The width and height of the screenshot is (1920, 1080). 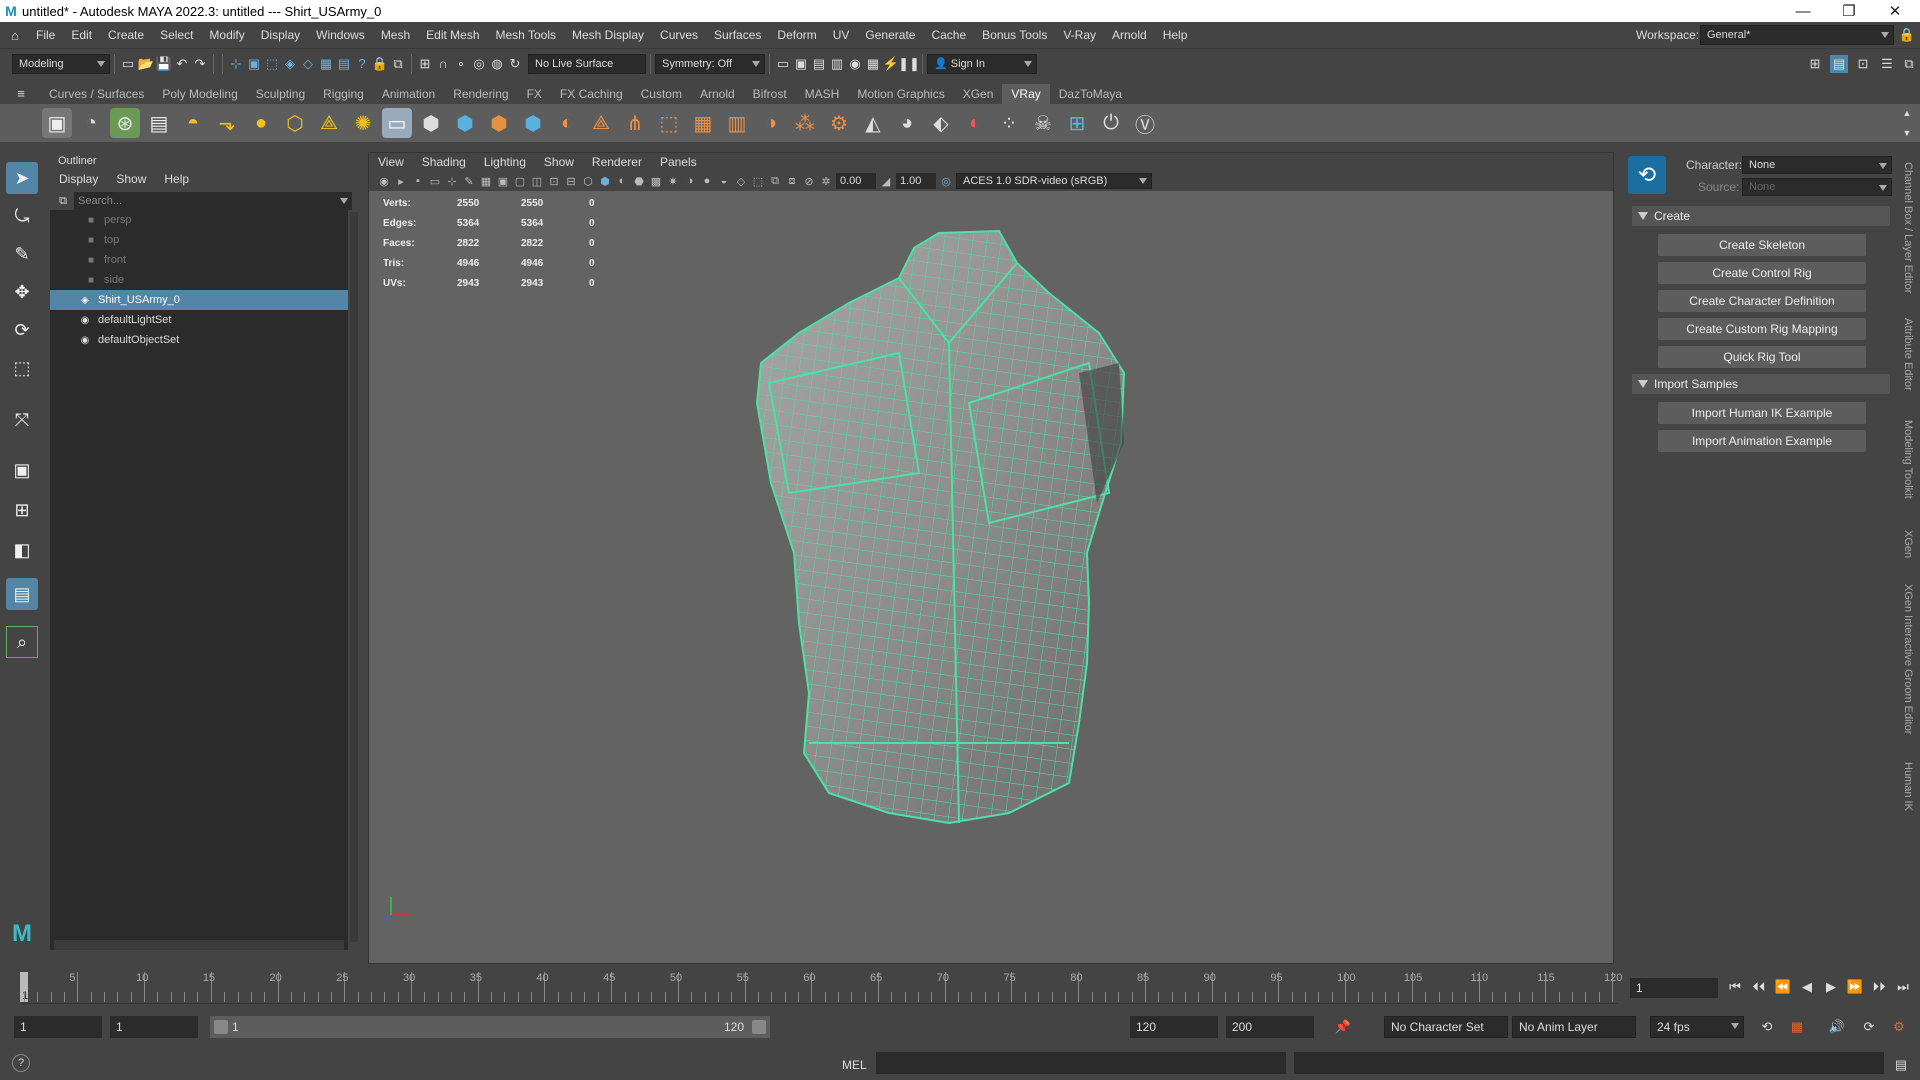 I want to click on vray-fur-icon: ▤, so click(x=159, y=123).